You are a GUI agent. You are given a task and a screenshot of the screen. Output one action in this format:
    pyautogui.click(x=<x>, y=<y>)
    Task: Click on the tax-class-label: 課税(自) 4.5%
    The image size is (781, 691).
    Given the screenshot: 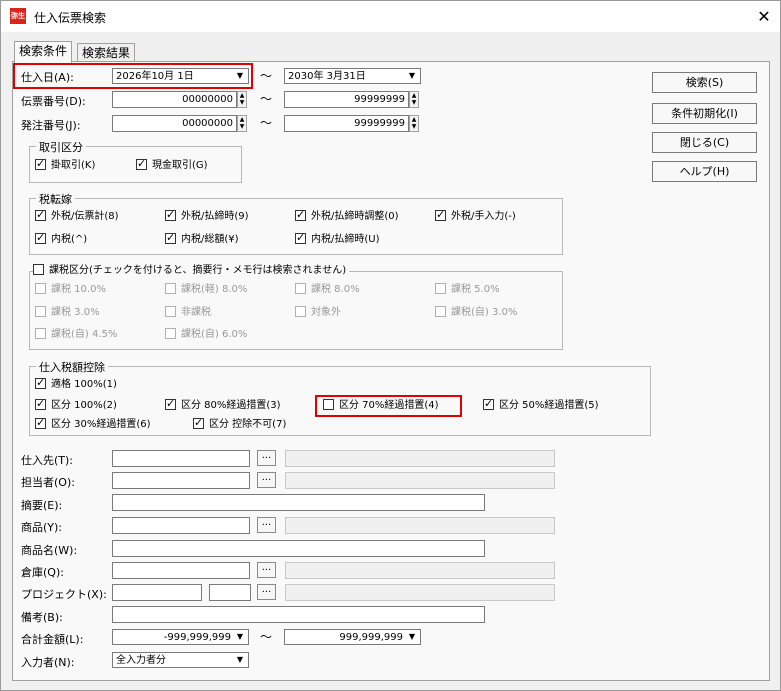 What is the action you would take?
    pyautogui.click(x=84, y=334)
    